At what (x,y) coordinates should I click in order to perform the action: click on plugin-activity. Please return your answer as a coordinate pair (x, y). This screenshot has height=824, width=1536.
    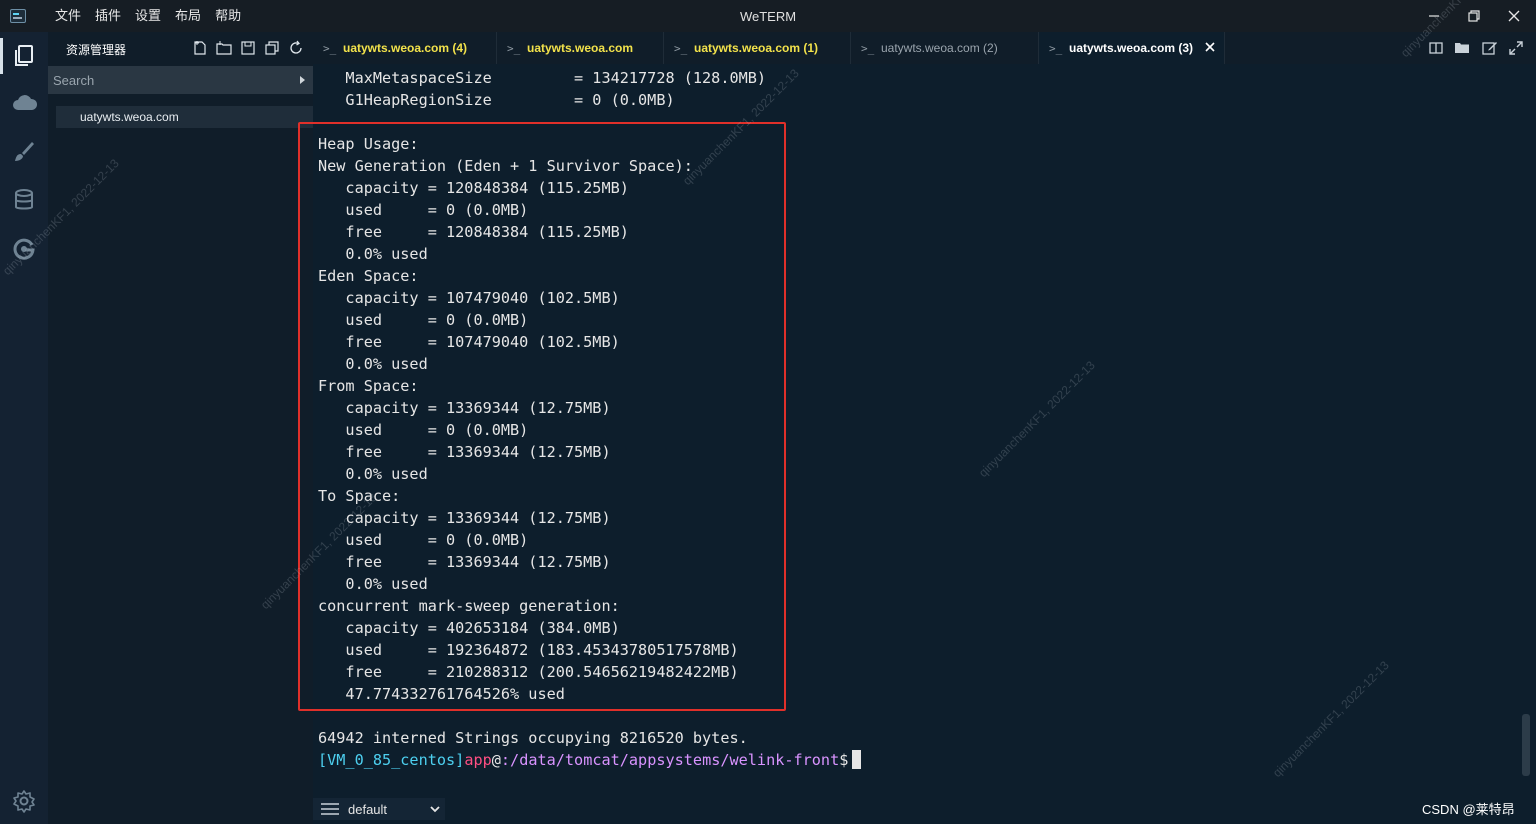
    Looking at the image, I should click on (24, 248).